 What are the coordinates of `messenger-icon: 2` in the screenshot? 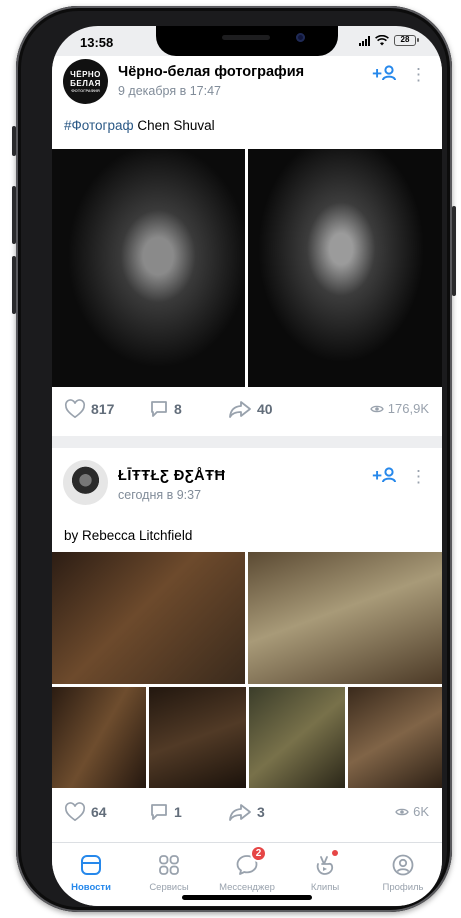 It's located at (250, 862).